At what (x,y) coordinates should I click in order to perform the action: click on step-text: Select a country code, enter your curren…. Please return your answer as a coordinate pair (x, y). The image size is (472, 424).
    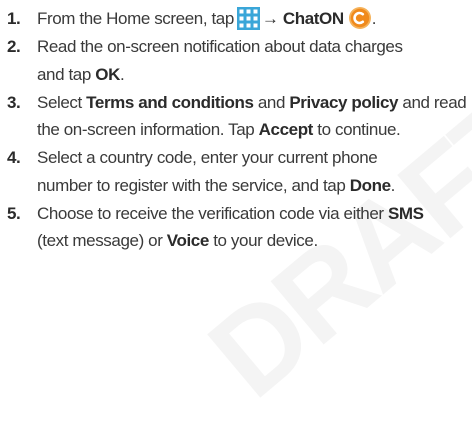
    Looking at the image, I should click on (216, 171).